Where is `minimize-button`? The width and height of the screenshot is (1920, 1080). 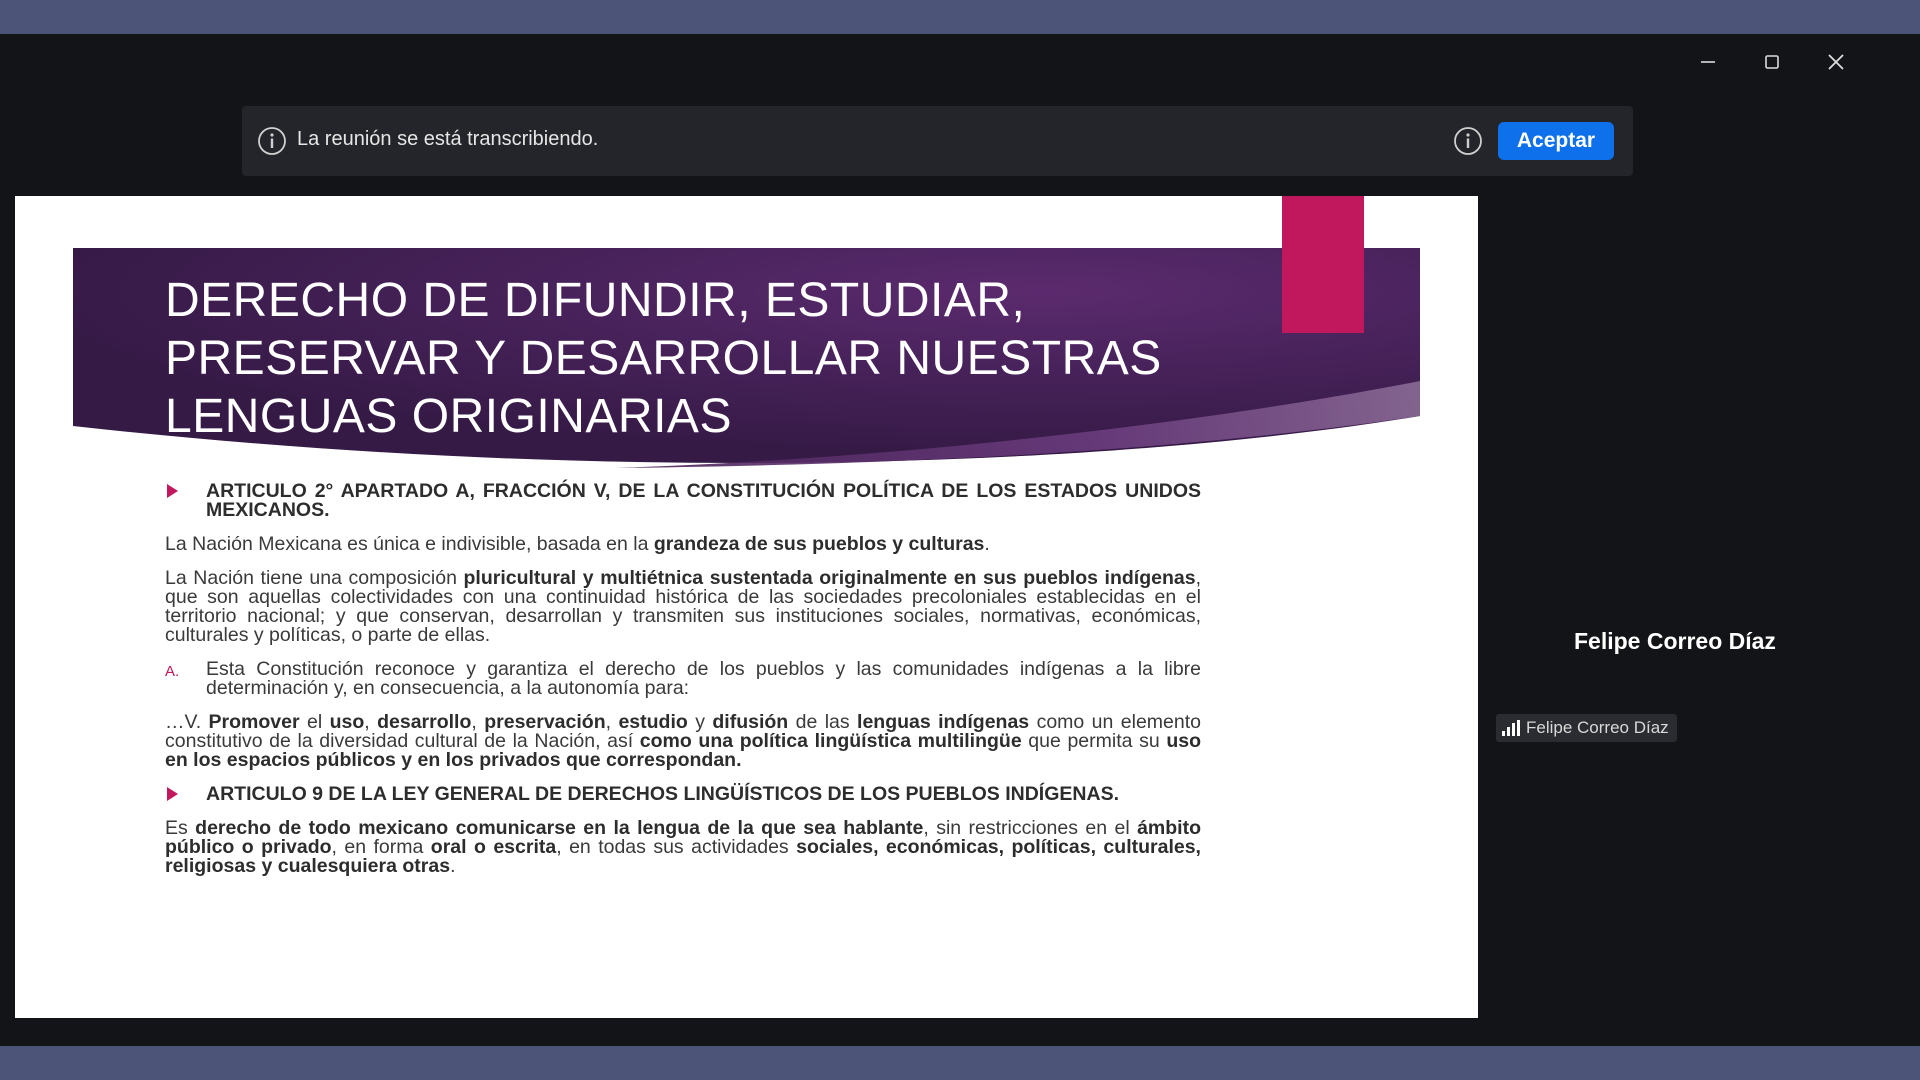
minimize-button is located at coordinates (1708, 62).